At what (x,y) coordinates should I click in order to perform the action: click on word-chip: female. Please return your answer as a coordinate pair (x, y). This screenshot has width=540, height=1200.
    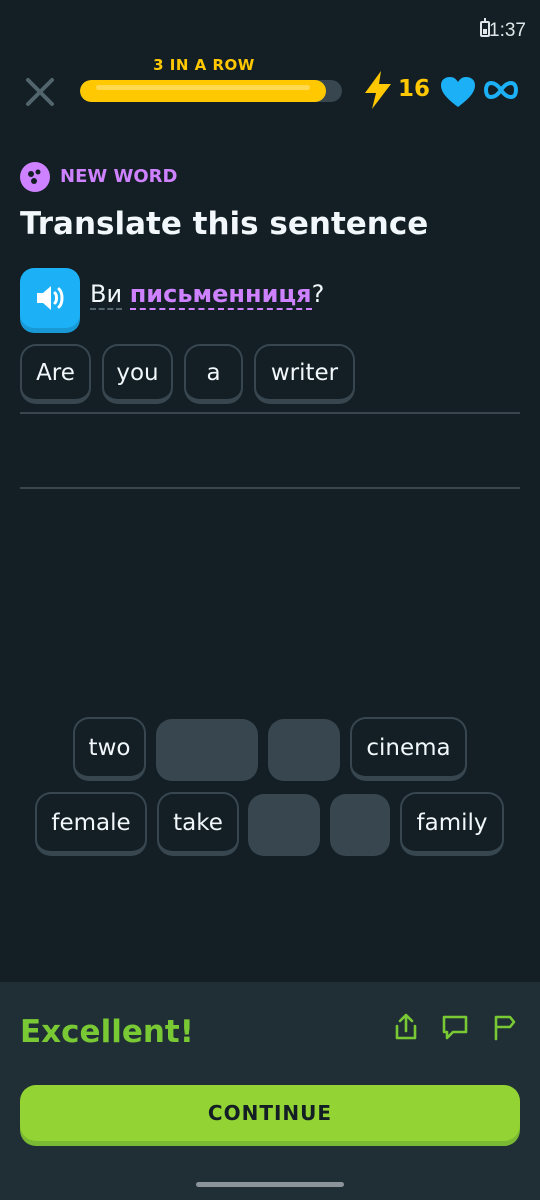
    Looking at the image, I should click on (91, 824).